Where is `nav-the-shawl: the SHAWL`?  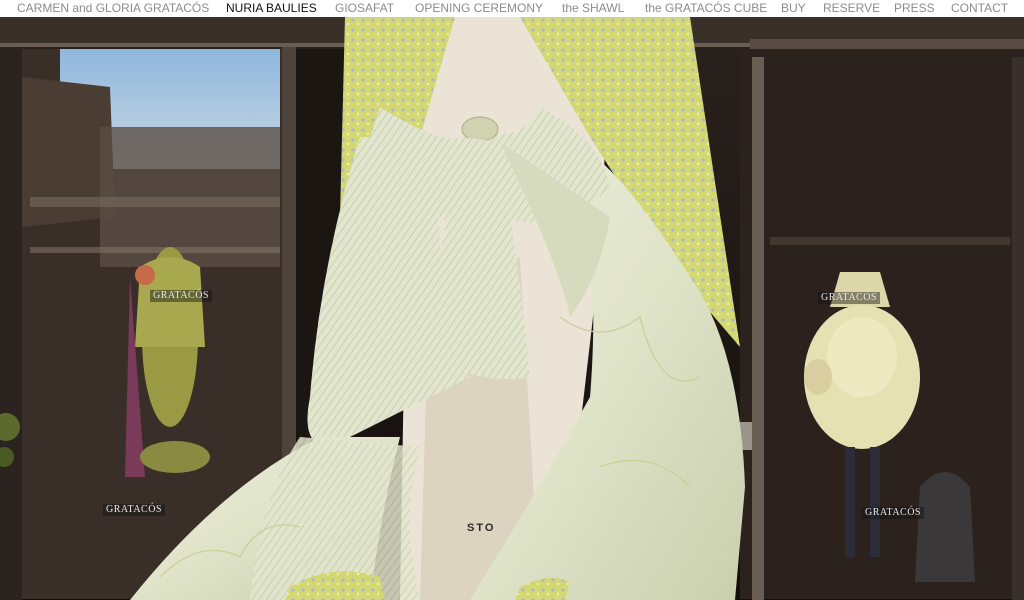 nav-the-shawl: the SHAWL is located at coordinates (593, 8).